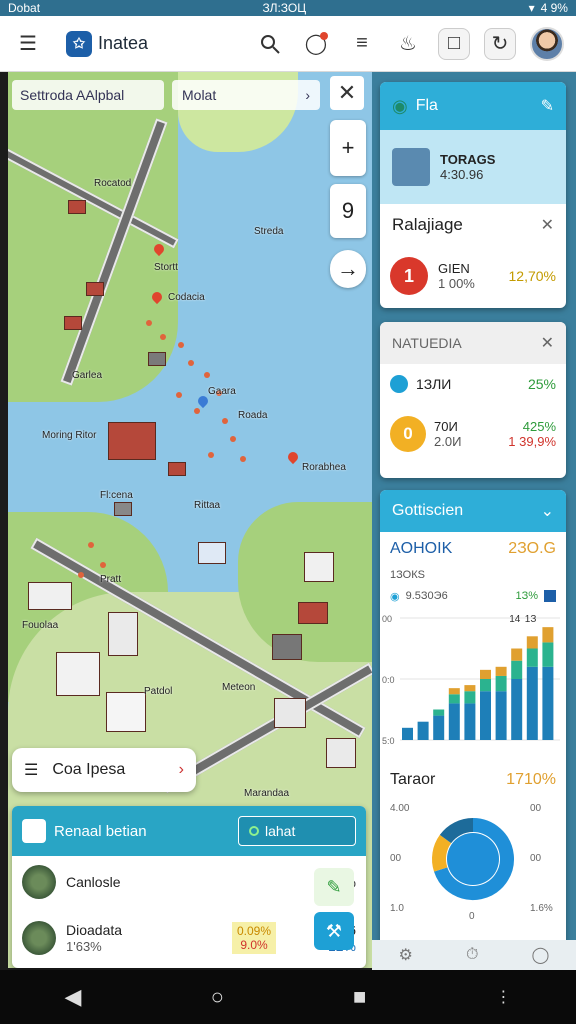 This screenshot has width=576, height=1024. Describe the element at coordinates (473, 434) in the screenshot. I see `natuedia-row: 0 70И 2.0И 425% 1 39,9%` at that location.